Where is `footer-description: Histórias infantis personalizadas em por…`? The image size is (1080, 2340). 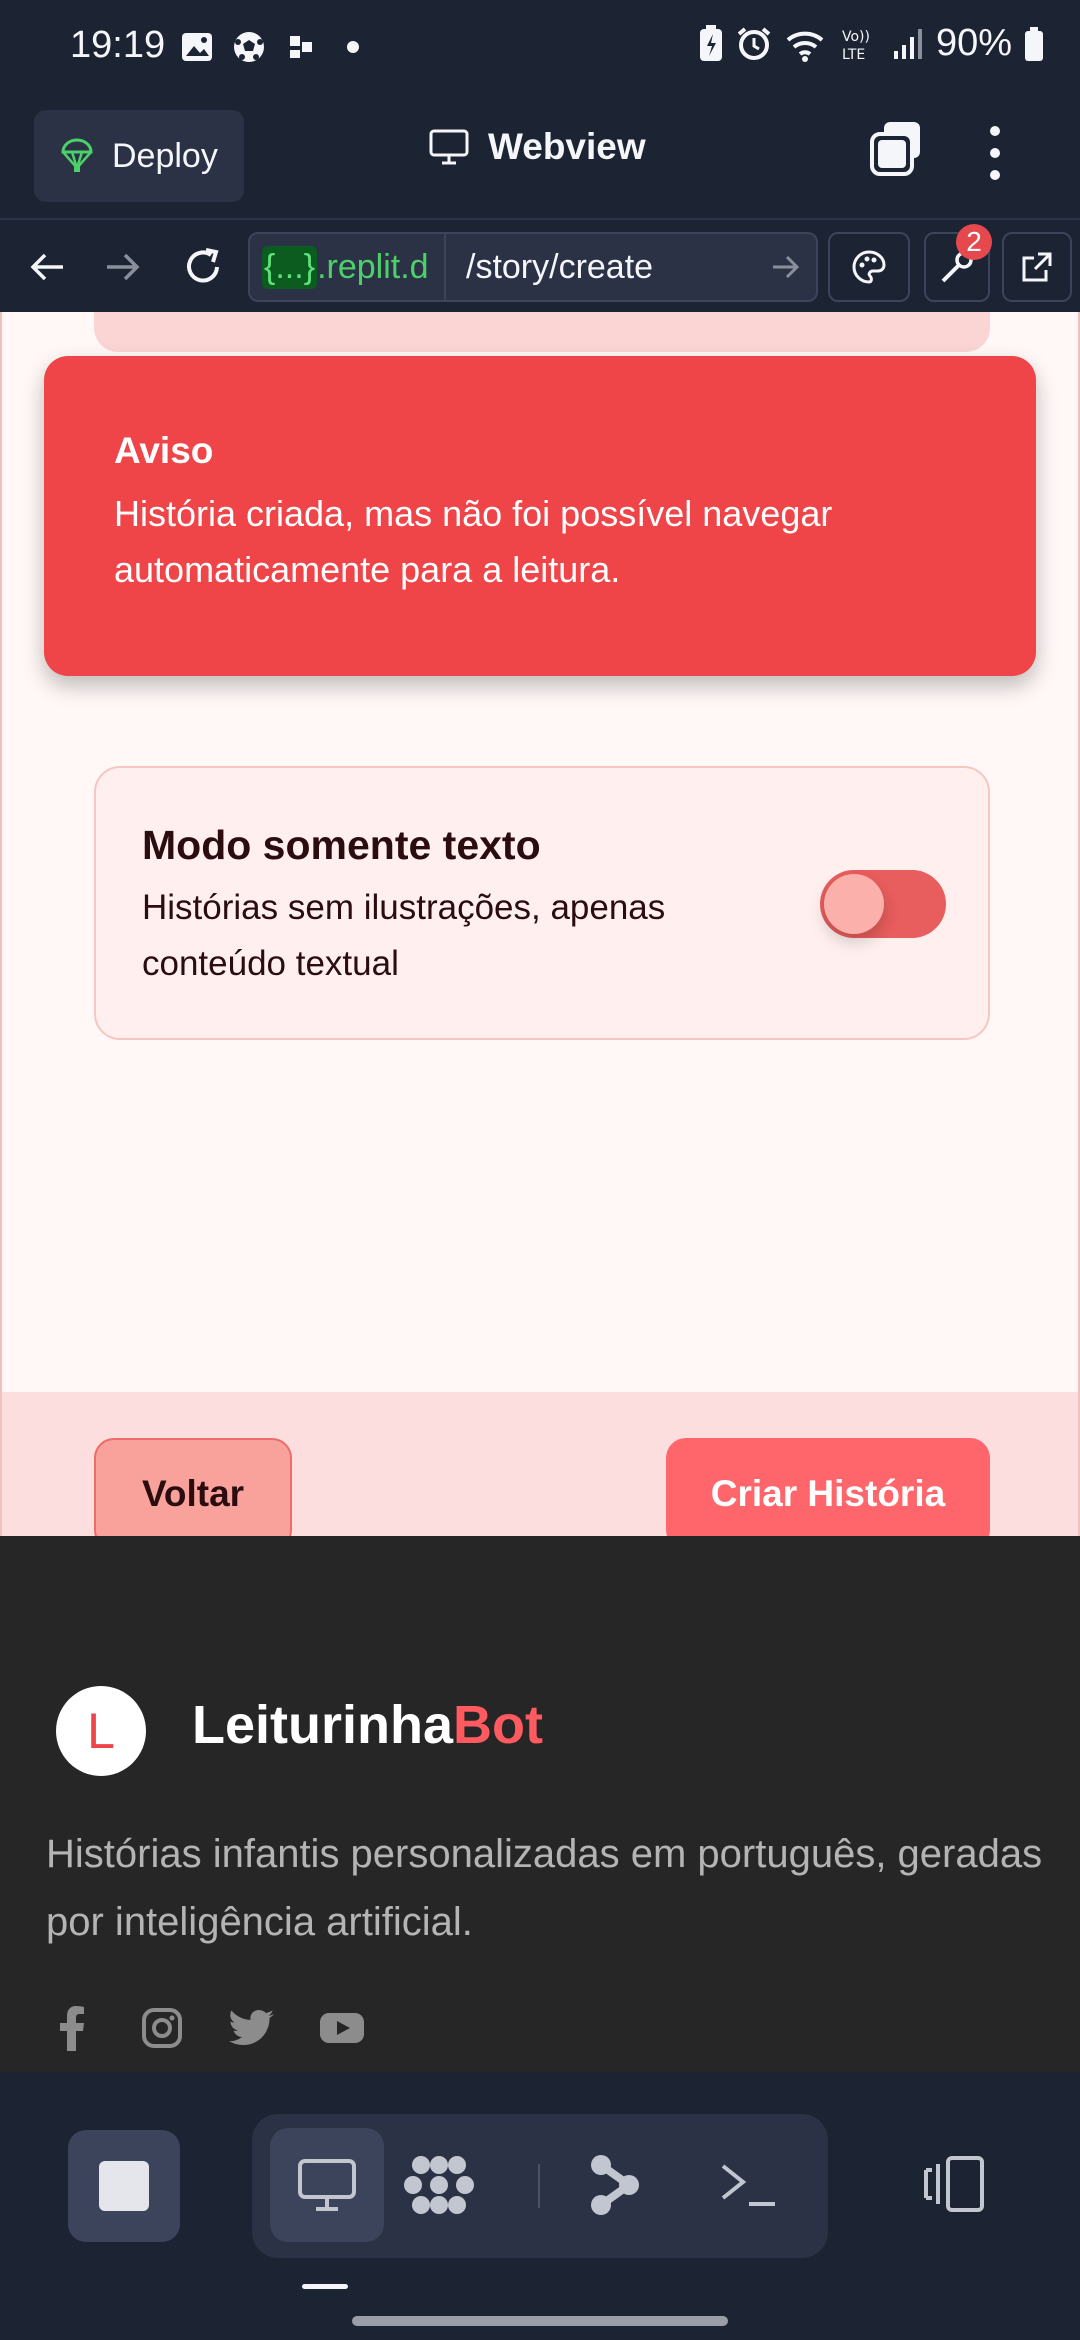
footer-description: Histórias infantis personalizadas em por… is located at coordinates (544, 1888).